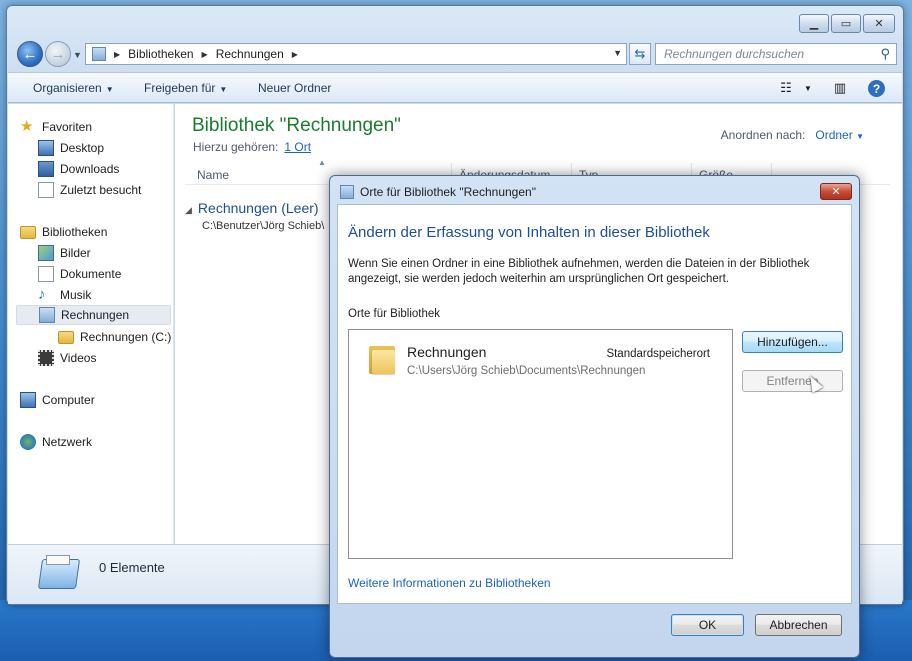 The width and height of the screenshot is (912, 661). I want to click on sidebar-item-label: Rechnungen (C:), so click(126, 337).